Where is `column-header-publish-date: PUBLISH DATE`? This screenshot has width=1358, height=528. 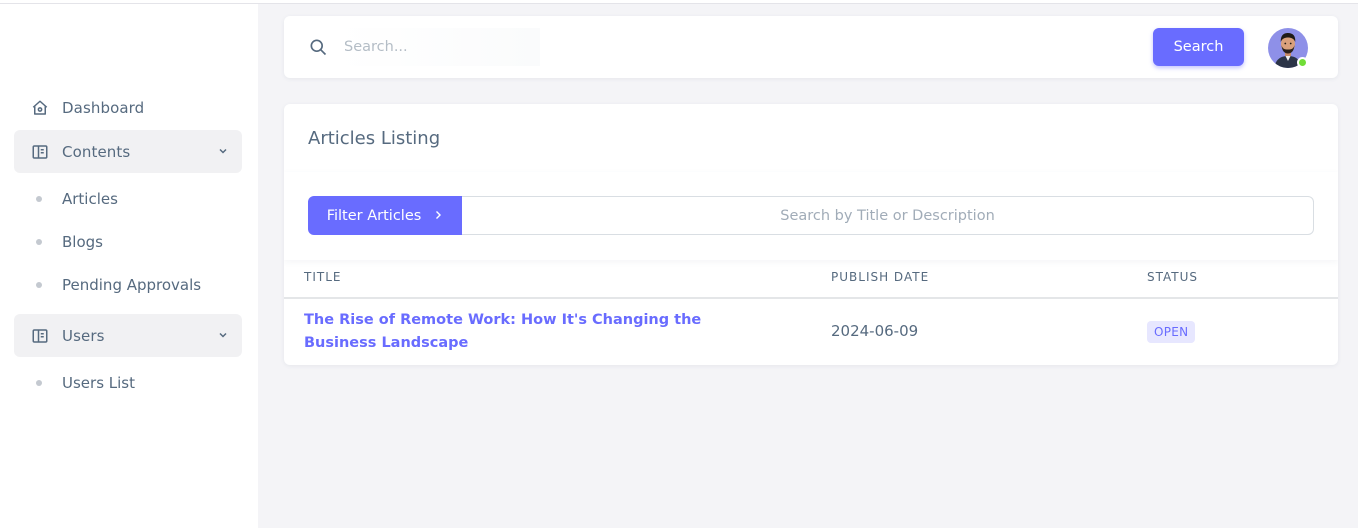 column-header-publish-date: PUBLISH DATE is located at coordinates (880, 277).